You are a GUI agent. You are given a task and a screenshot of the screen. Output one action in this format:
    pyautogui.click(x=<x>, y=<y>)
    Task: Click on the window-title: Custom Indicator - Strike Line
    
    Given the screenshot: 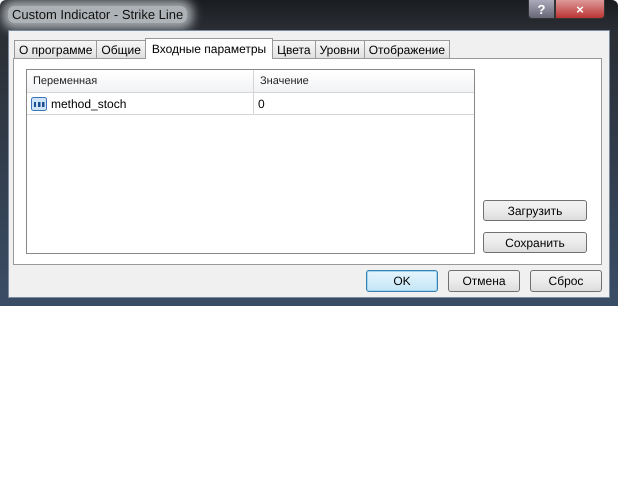 What is the action you would take?
    pyautogui.click(x=98, y=14)
    